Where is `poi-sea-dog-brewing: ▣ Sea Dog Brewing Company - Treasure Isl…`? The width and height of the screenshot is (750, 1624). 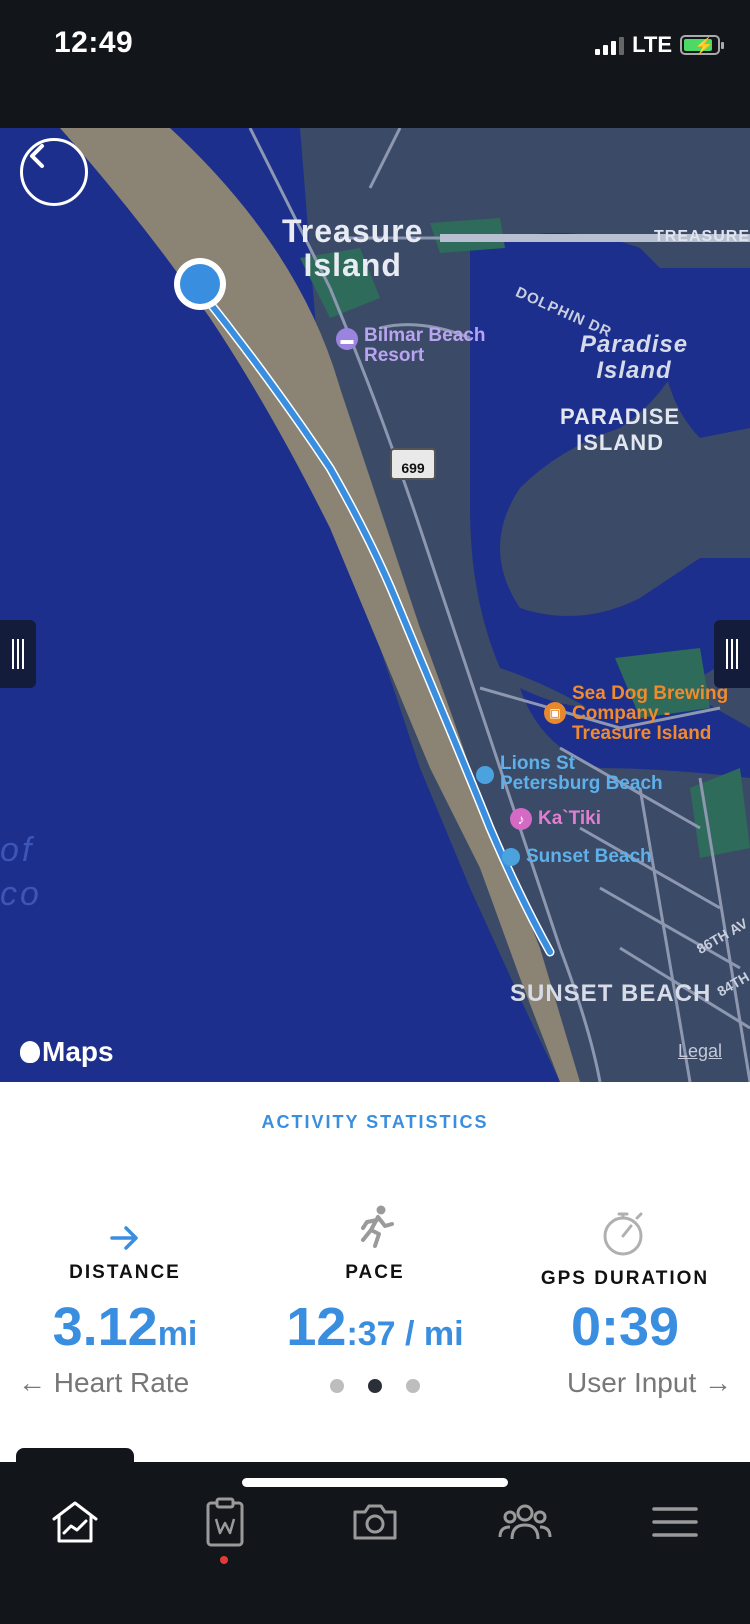 poi-sea-dog-brewing: ▣ Sea Dog Brewing Company - Treasure Isl… is located at coordinates (636, 714).